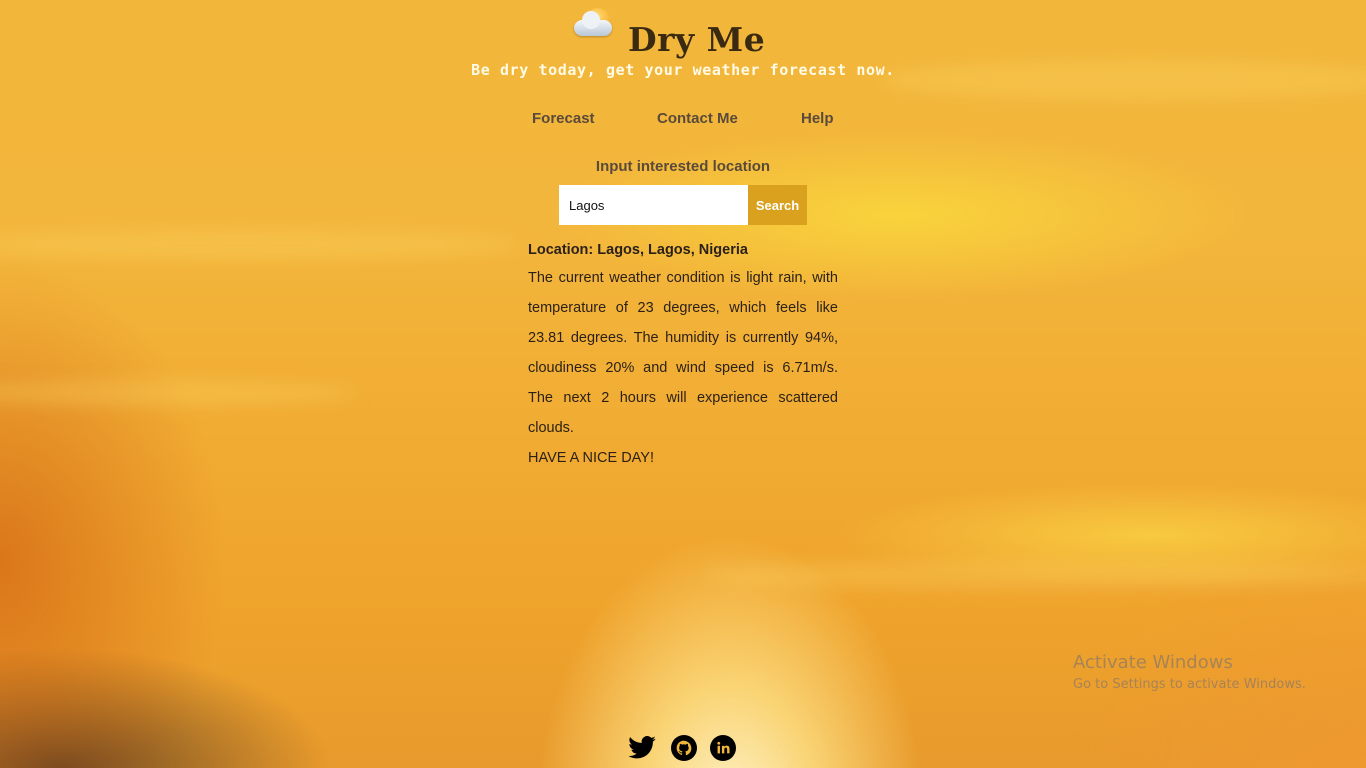  What do you see at coordinates (683, 166) in the screenshot?
I see `search-label: Input interested location` at bounding box center [683, 166].